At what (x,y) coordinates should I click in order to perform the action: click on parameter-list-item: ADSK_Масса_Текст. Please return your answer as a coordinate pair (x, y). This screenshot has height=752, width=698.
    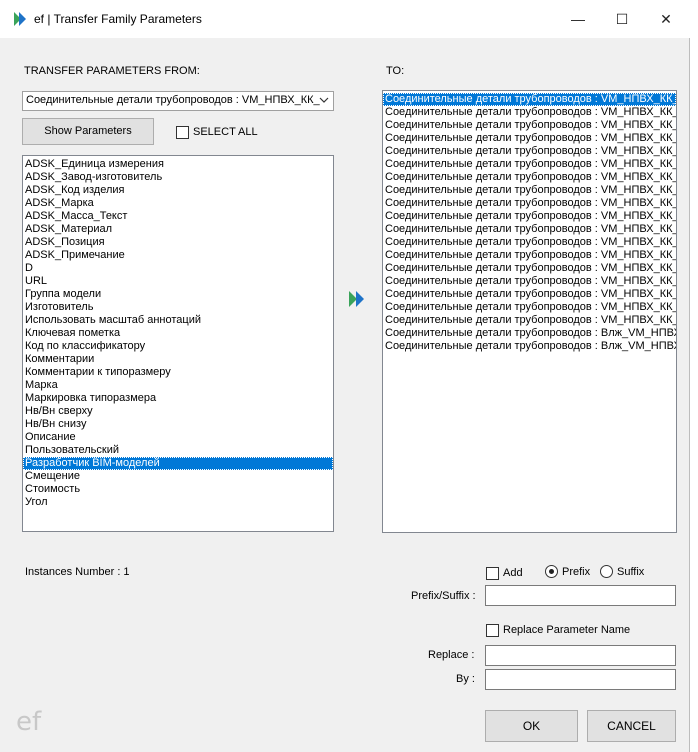
    Looking at the image, I should click on (178, 216).